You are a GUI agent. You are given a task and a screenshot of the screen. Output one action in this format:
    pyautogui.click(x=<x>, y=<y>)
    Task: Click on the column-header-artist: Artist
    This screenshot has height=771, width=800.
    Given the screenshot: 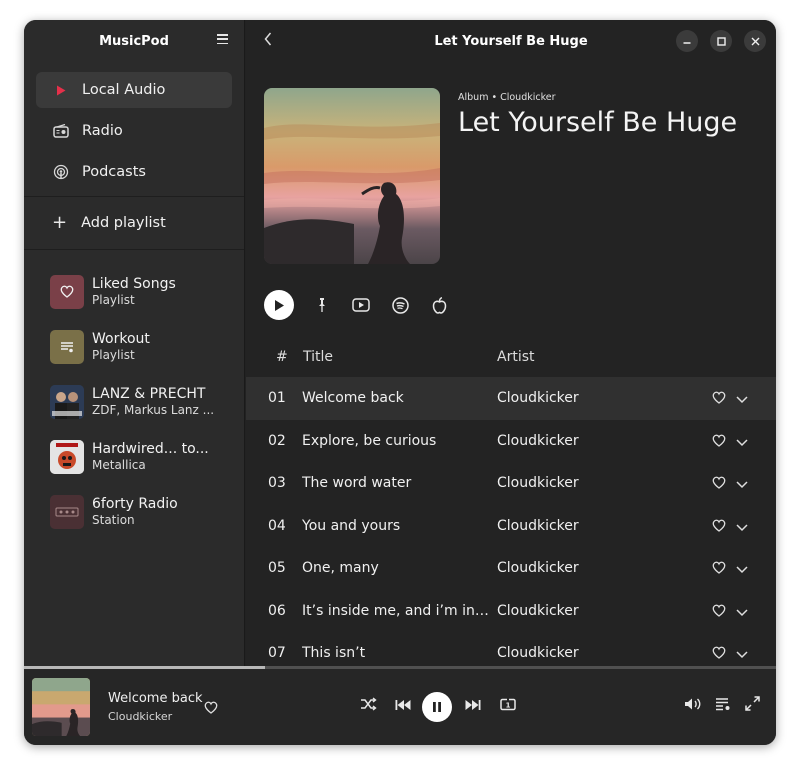 What is the action you would take?
    pyautogui.click(x=516, y=357)
    